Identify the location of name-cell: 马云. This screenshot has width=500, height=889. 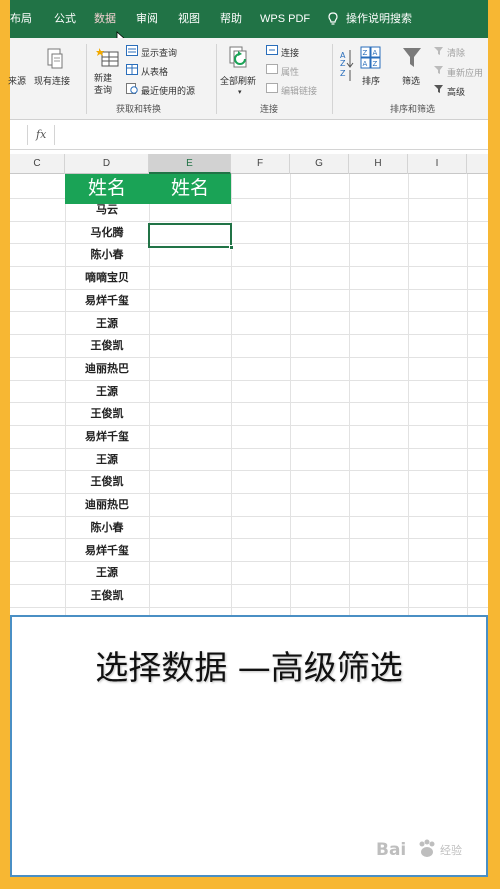
(107, 210).